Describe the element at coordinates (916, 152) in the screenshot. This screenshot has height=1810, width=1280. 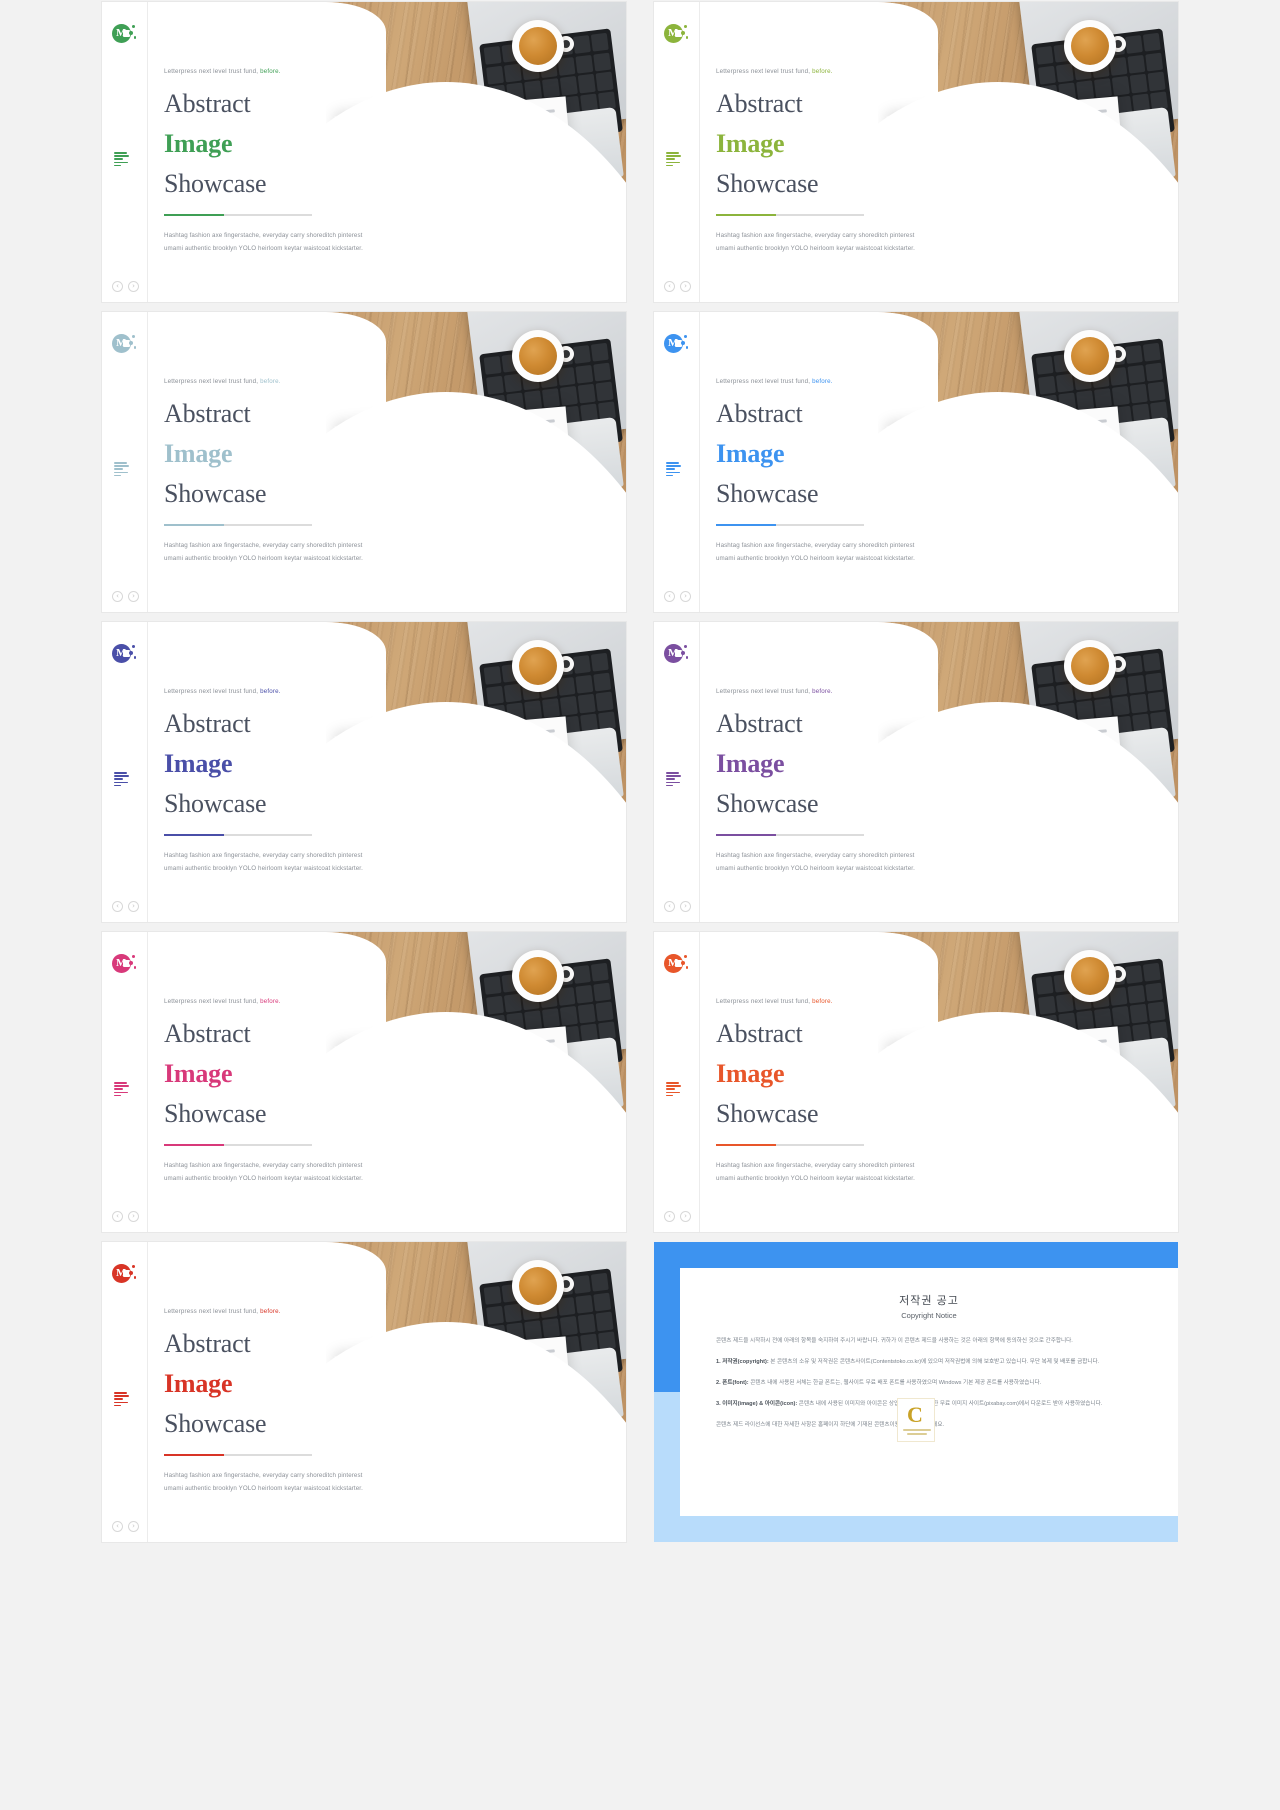
I see `presentation-slide-2: C M` at that location.